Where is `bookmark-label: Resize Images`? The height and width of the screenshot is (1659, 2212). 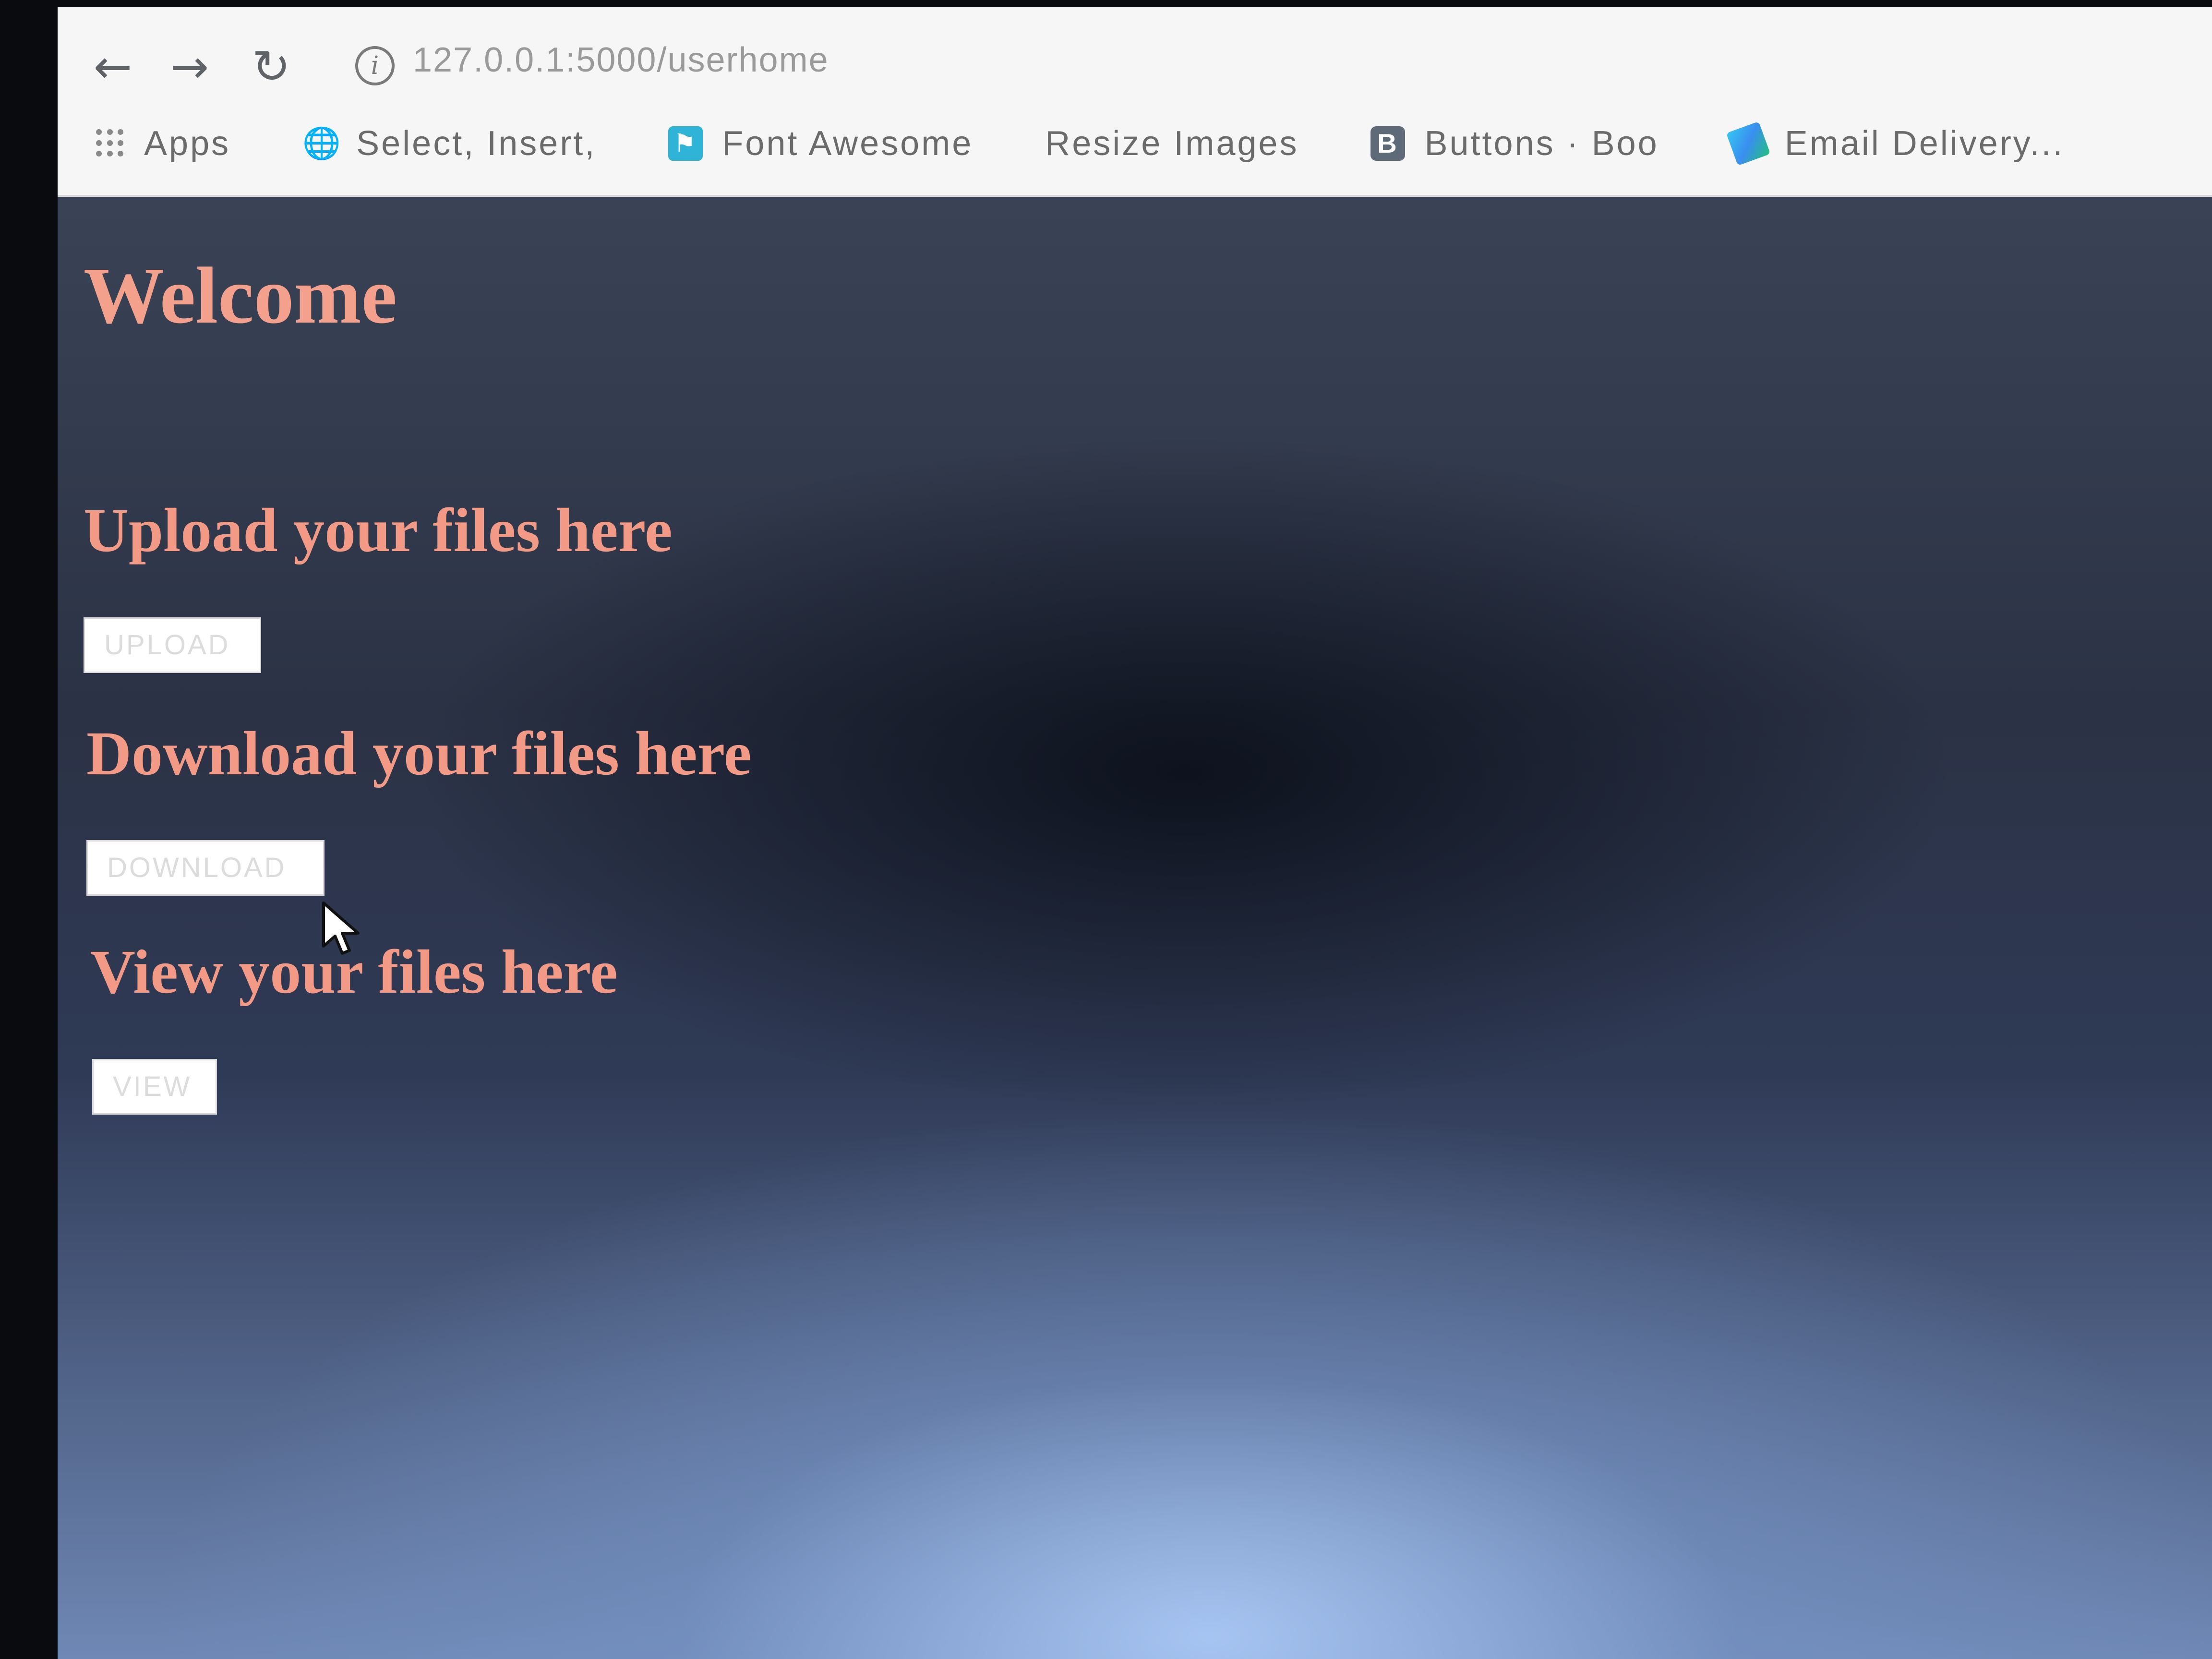 bookmark-label: Resize Images is located at coordinates (1172, 143).